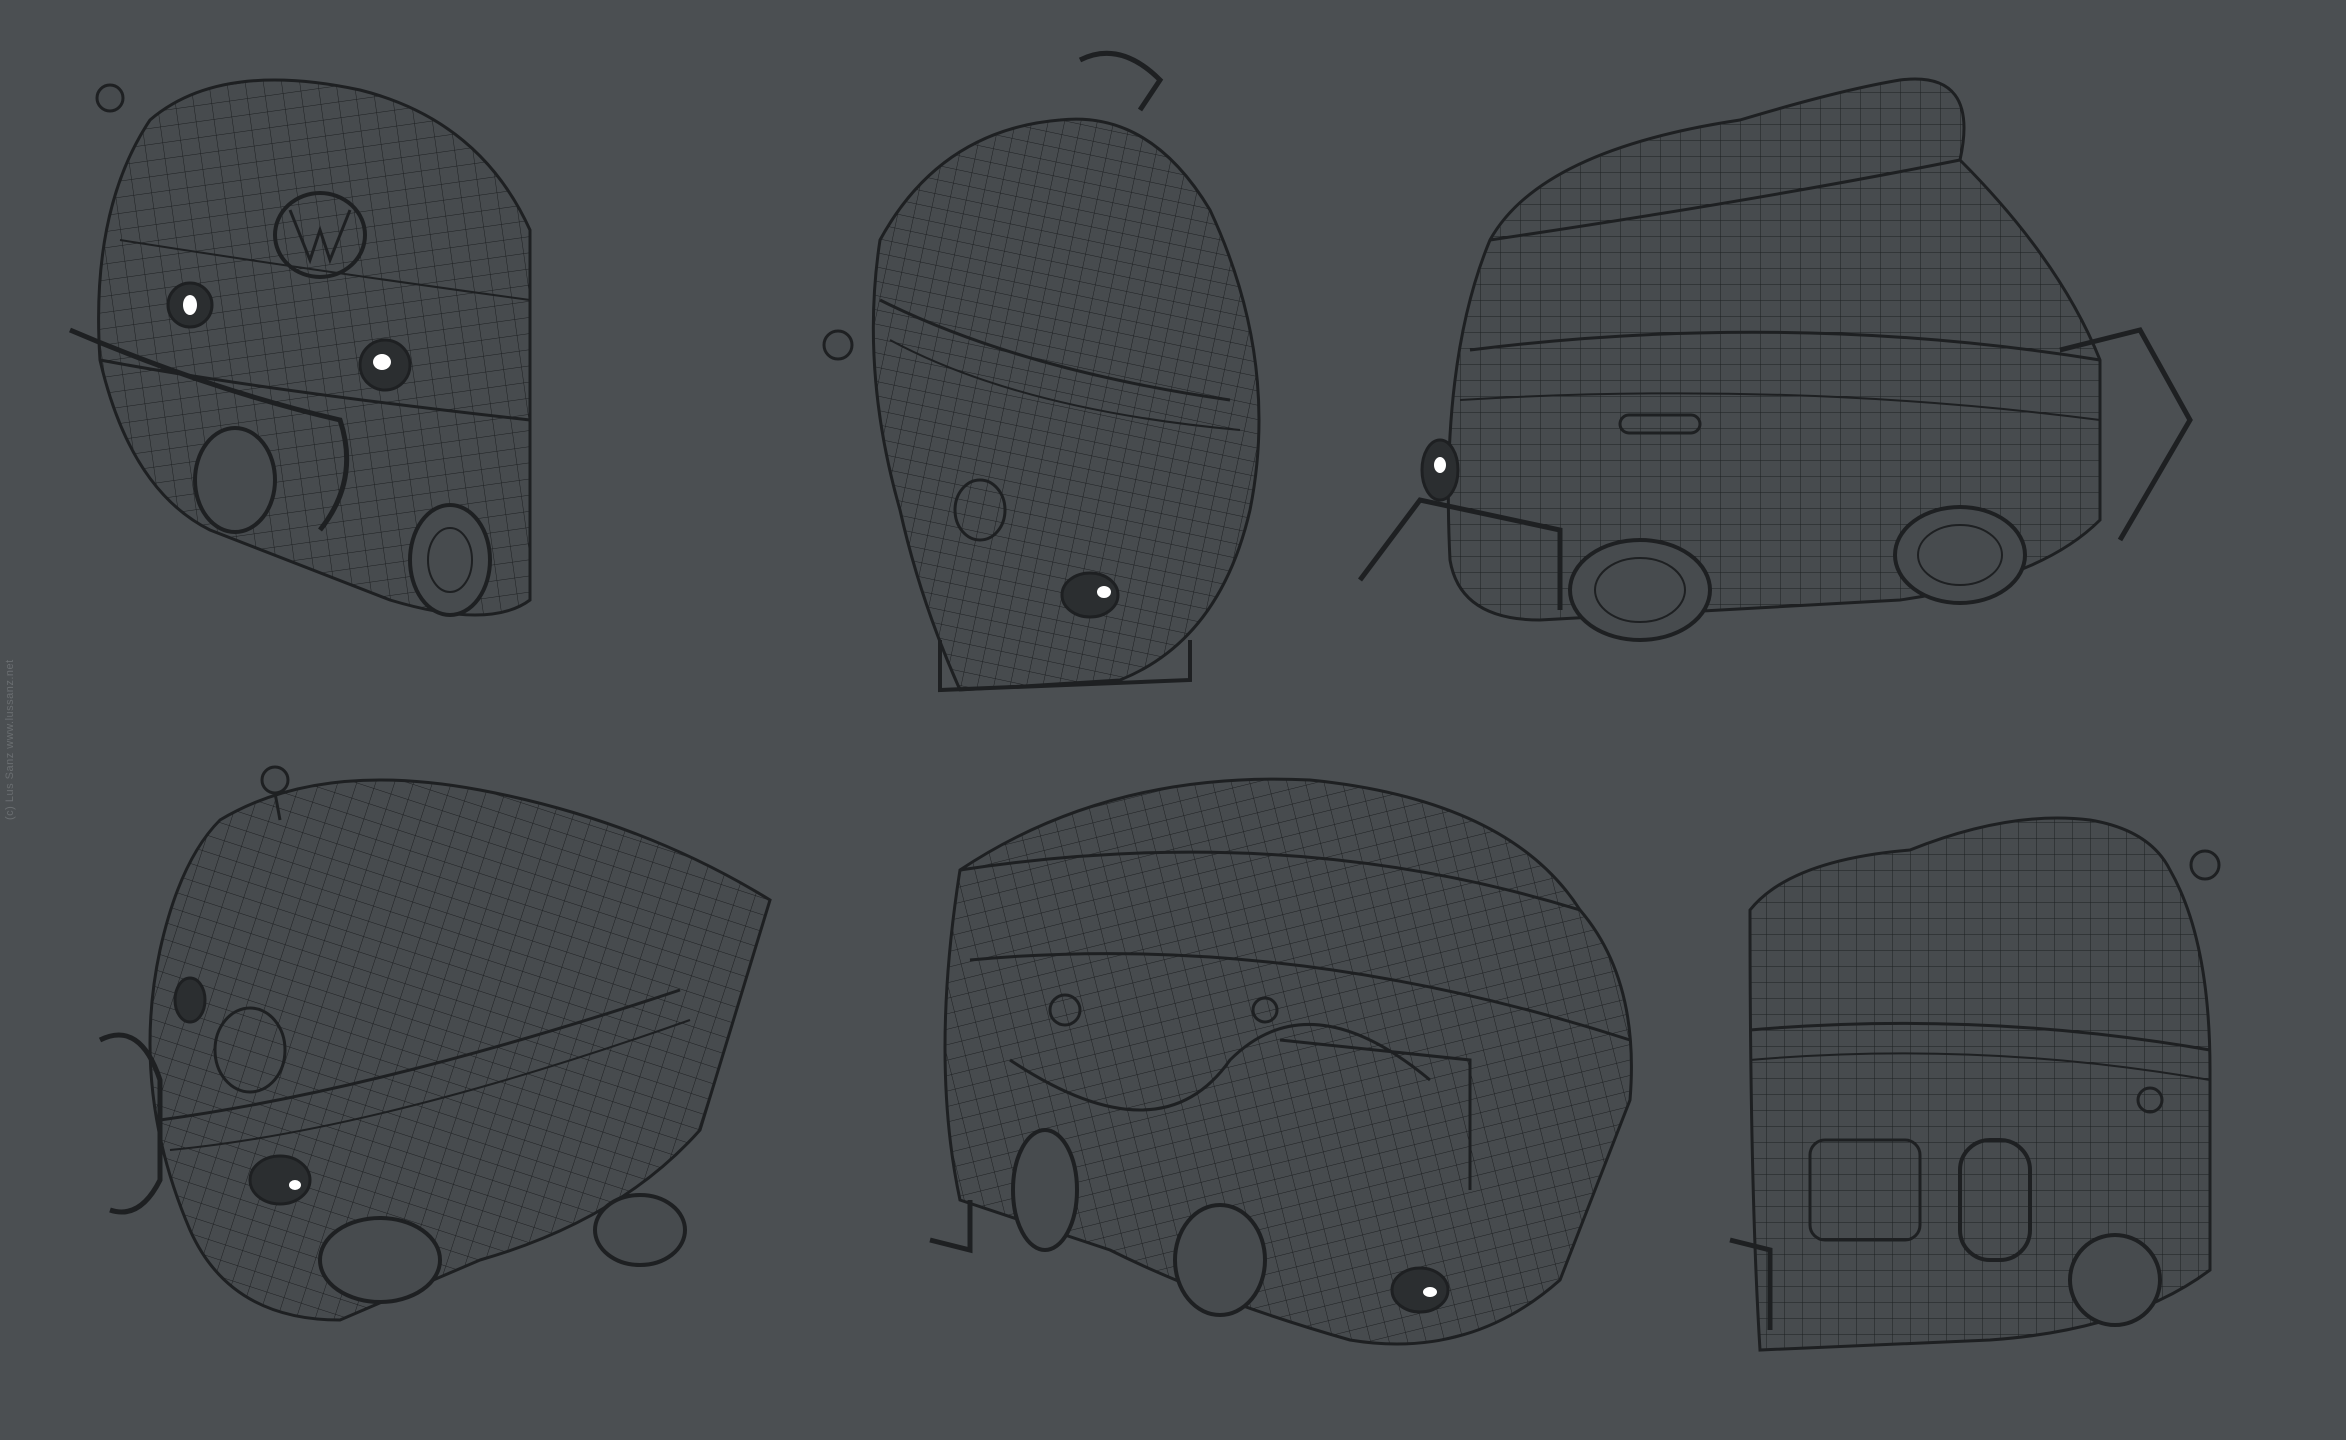 The image size is (2346, 1440). Describe the element at coordinates (10, 739) in the screenshot. I see `credit-watermark: (c) Lus Sanz www.lussanz.net` at that location.